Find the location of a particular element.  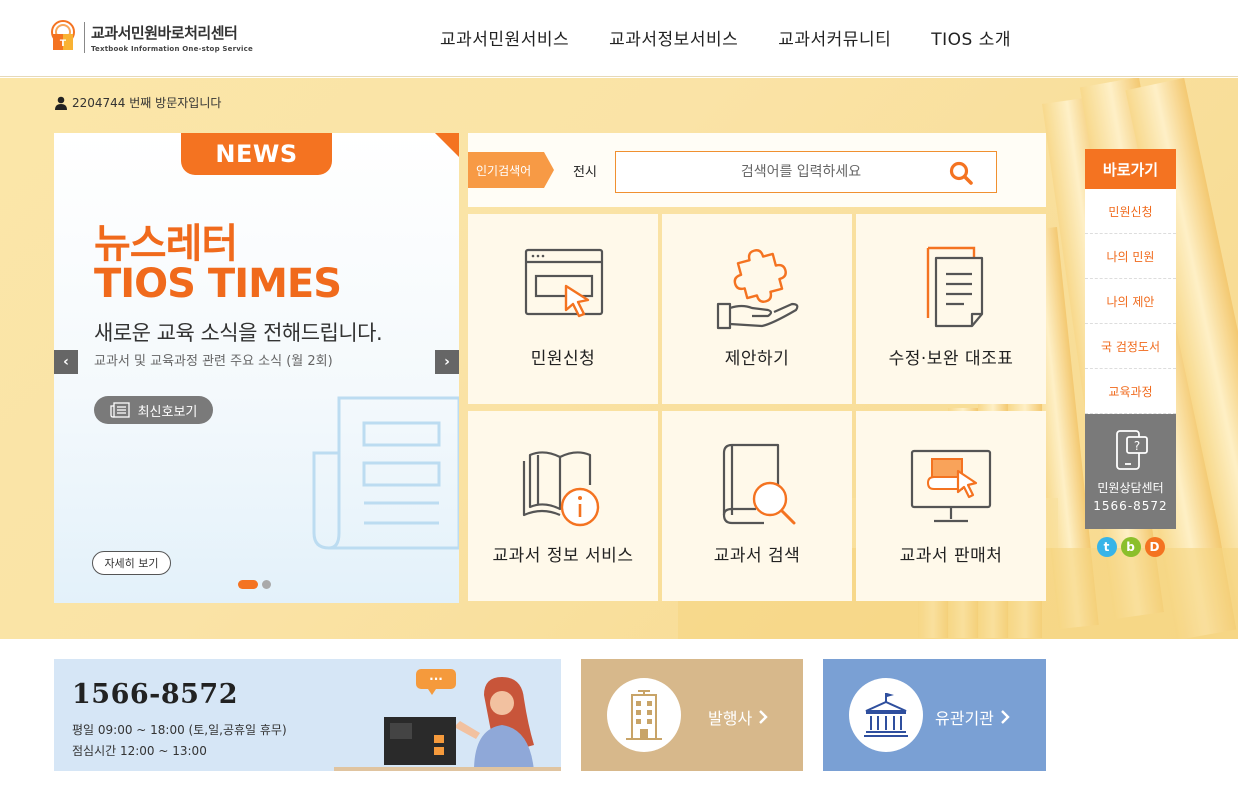

call-agent-illustration: ··· is located at coordinates (447, 720).